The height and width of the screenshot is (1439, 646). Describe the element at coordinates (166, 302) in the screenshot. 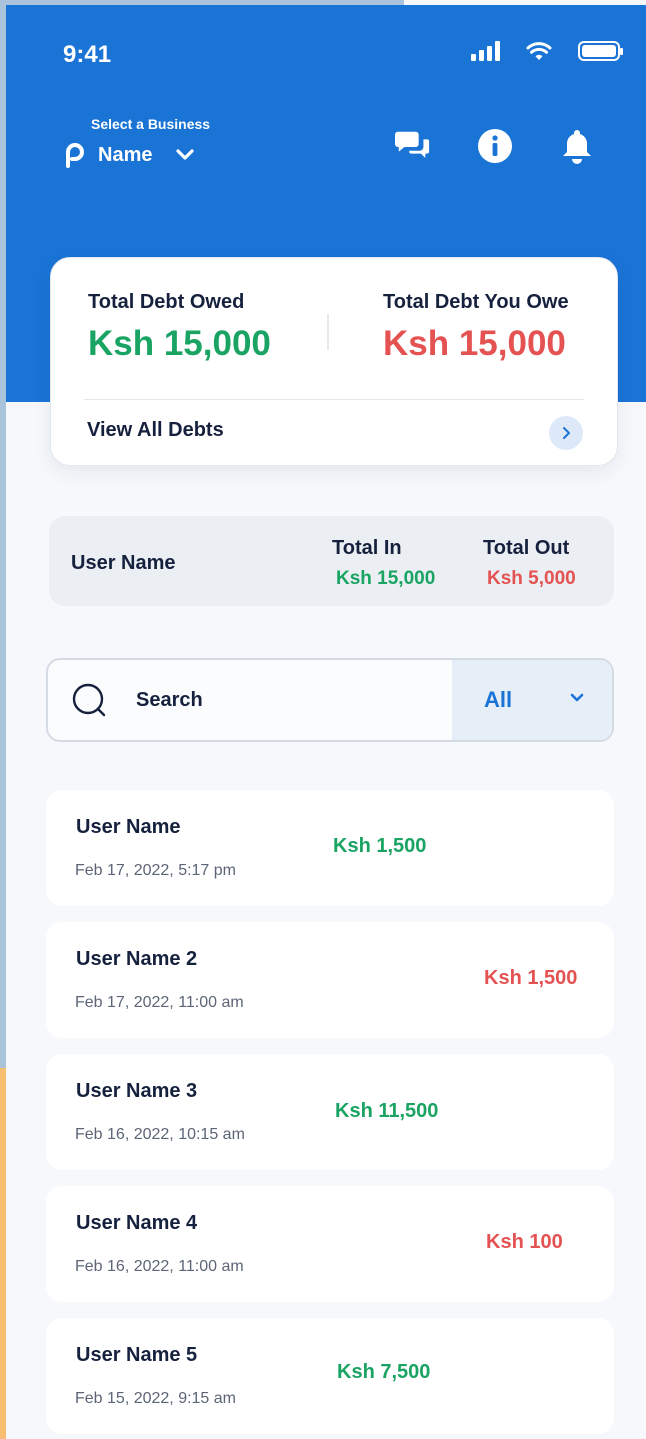

I see `debt-owed-label: Total Debt Owed` at that location.